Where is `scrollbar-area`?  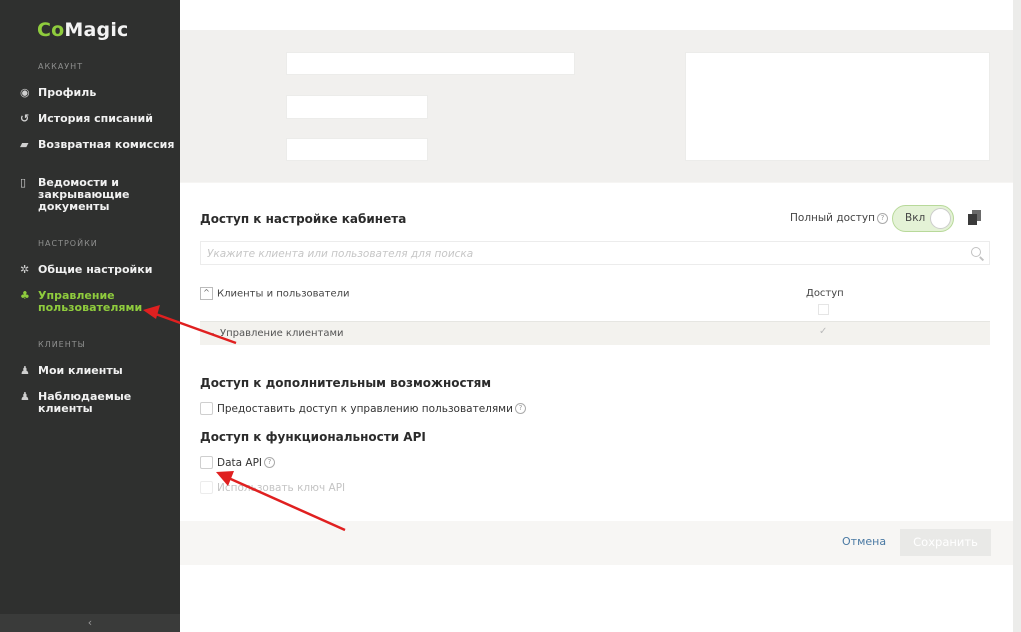 scrollbar-area is located at coordinates (1017, 316).